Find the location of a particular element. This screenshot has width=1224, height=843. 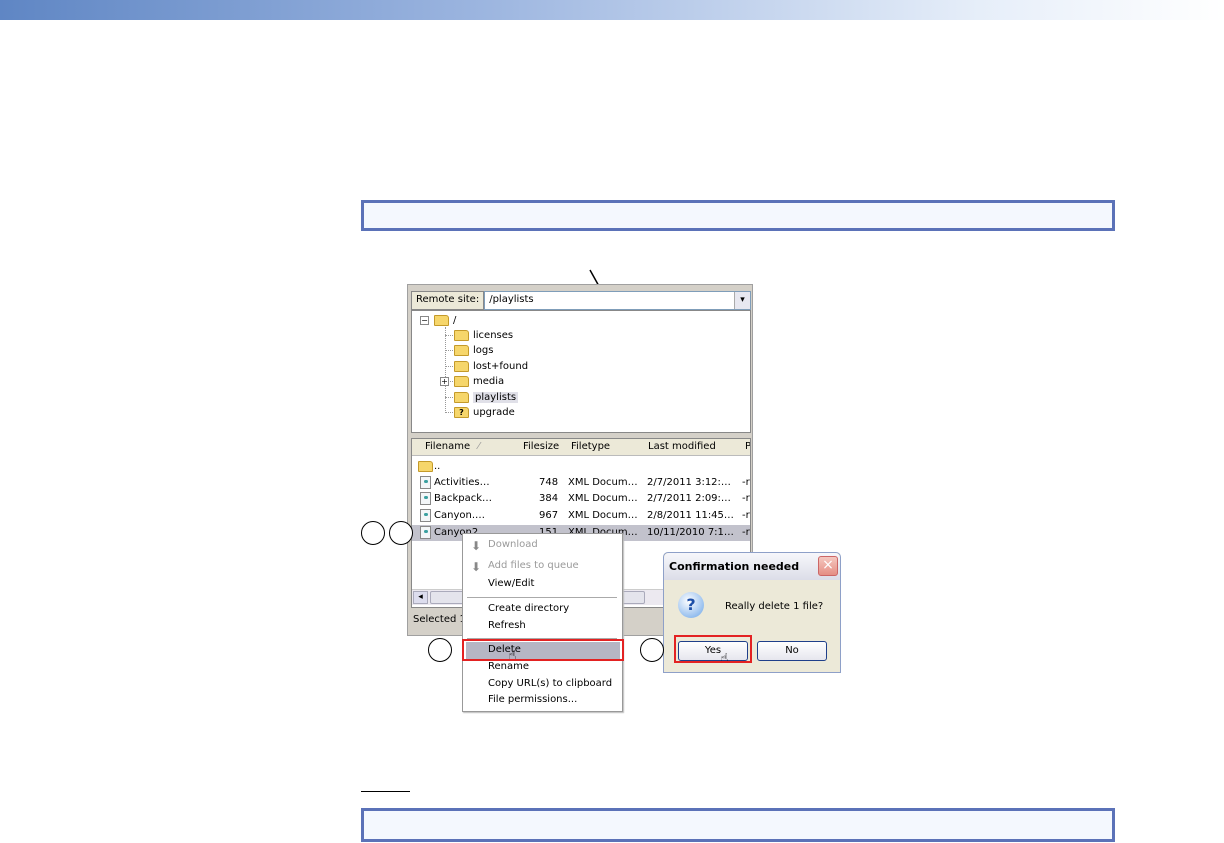

file-size: 384 is located at coordinates (549, 498).